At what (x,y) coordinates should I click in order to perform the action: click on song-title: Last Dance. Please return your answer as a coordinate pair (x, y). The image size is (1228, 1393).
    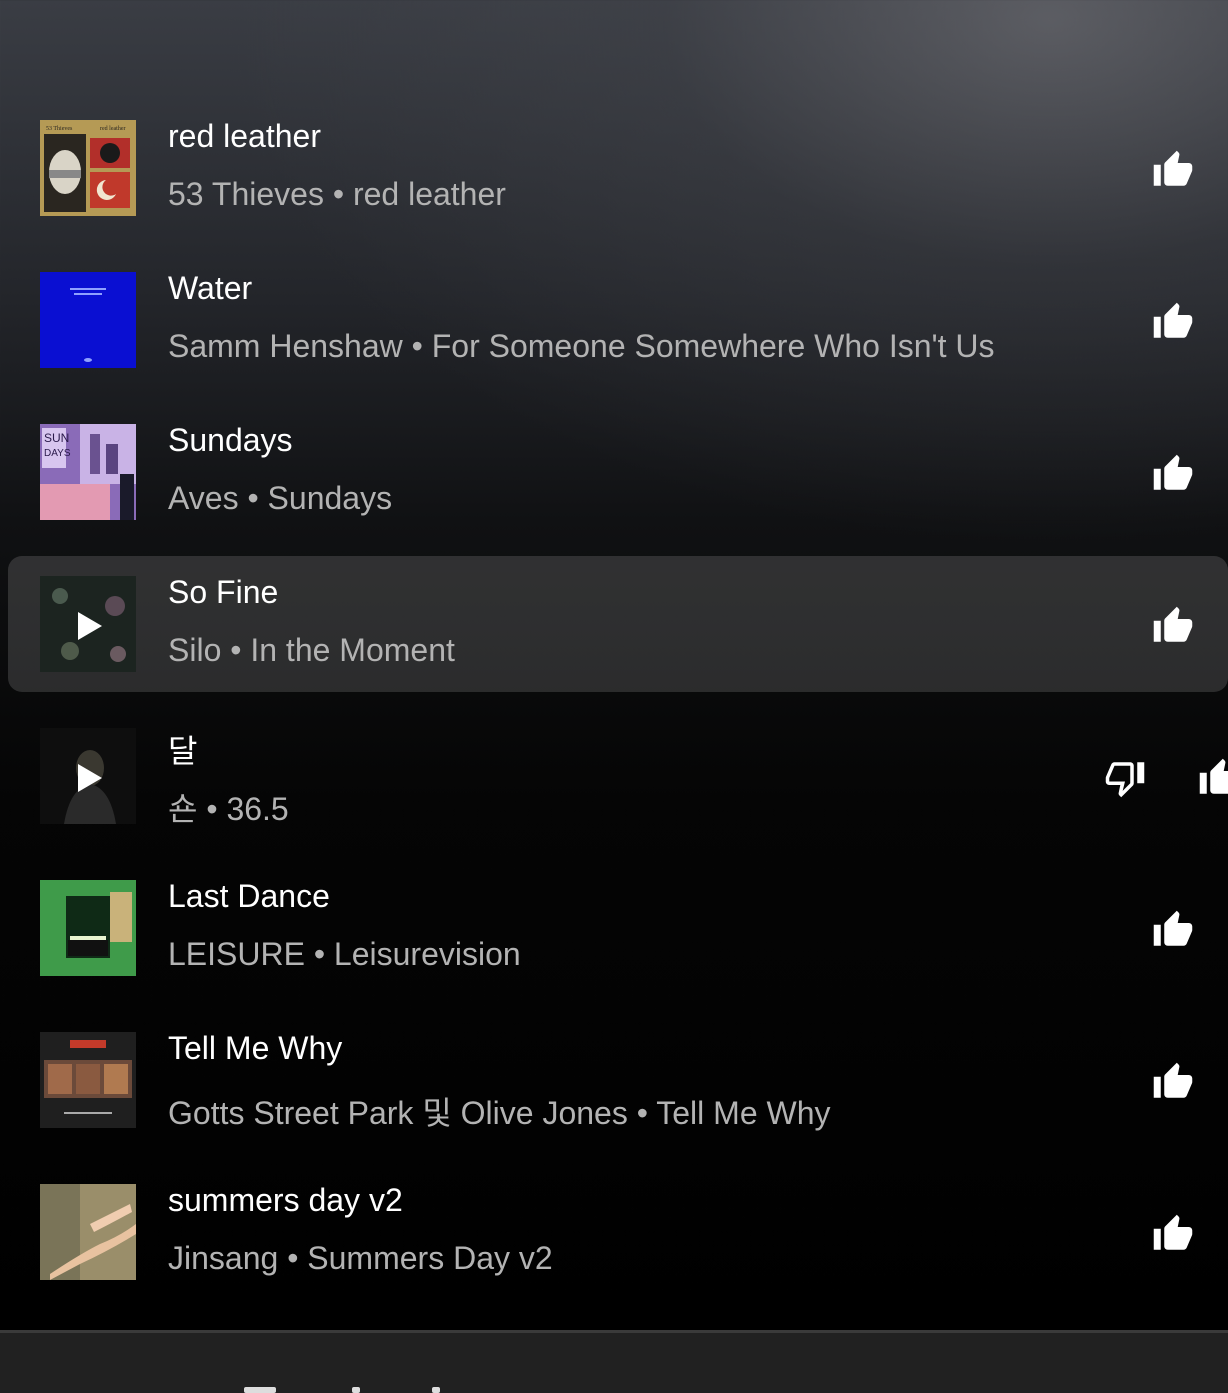
    Looking at the image, I should click on (249, 896).